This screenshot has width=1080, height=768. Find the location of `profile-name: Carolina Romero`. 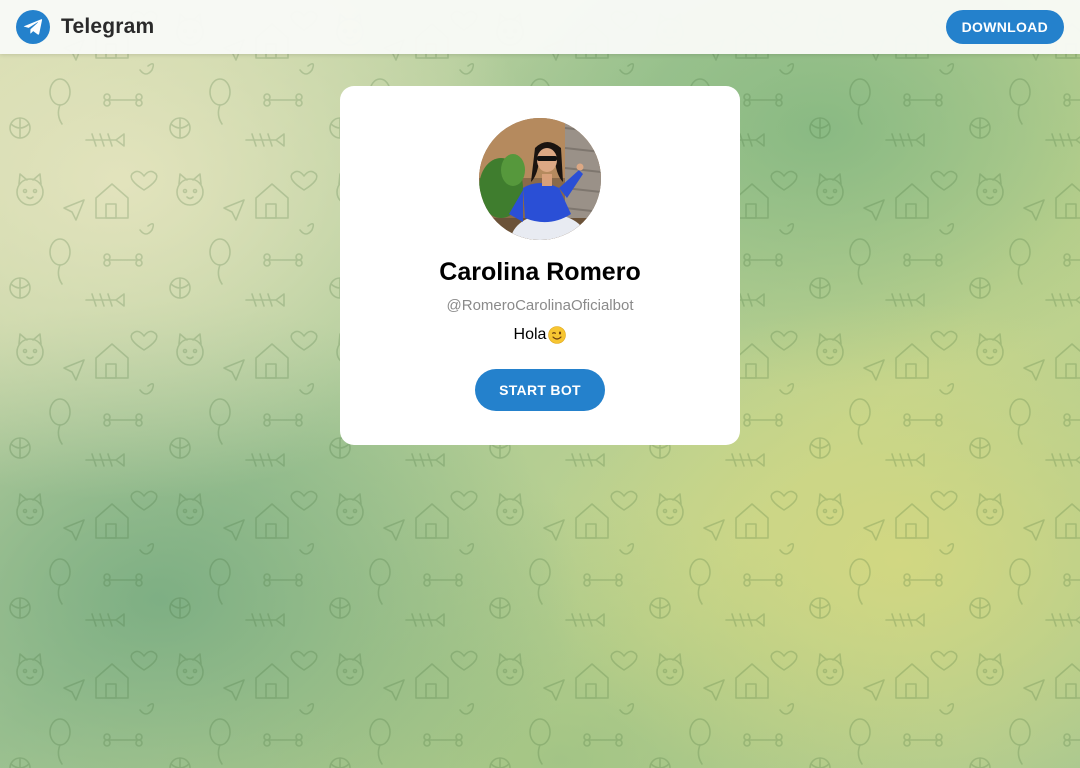

profile-name: Carolina Romero is located at coordinates (540, 272).